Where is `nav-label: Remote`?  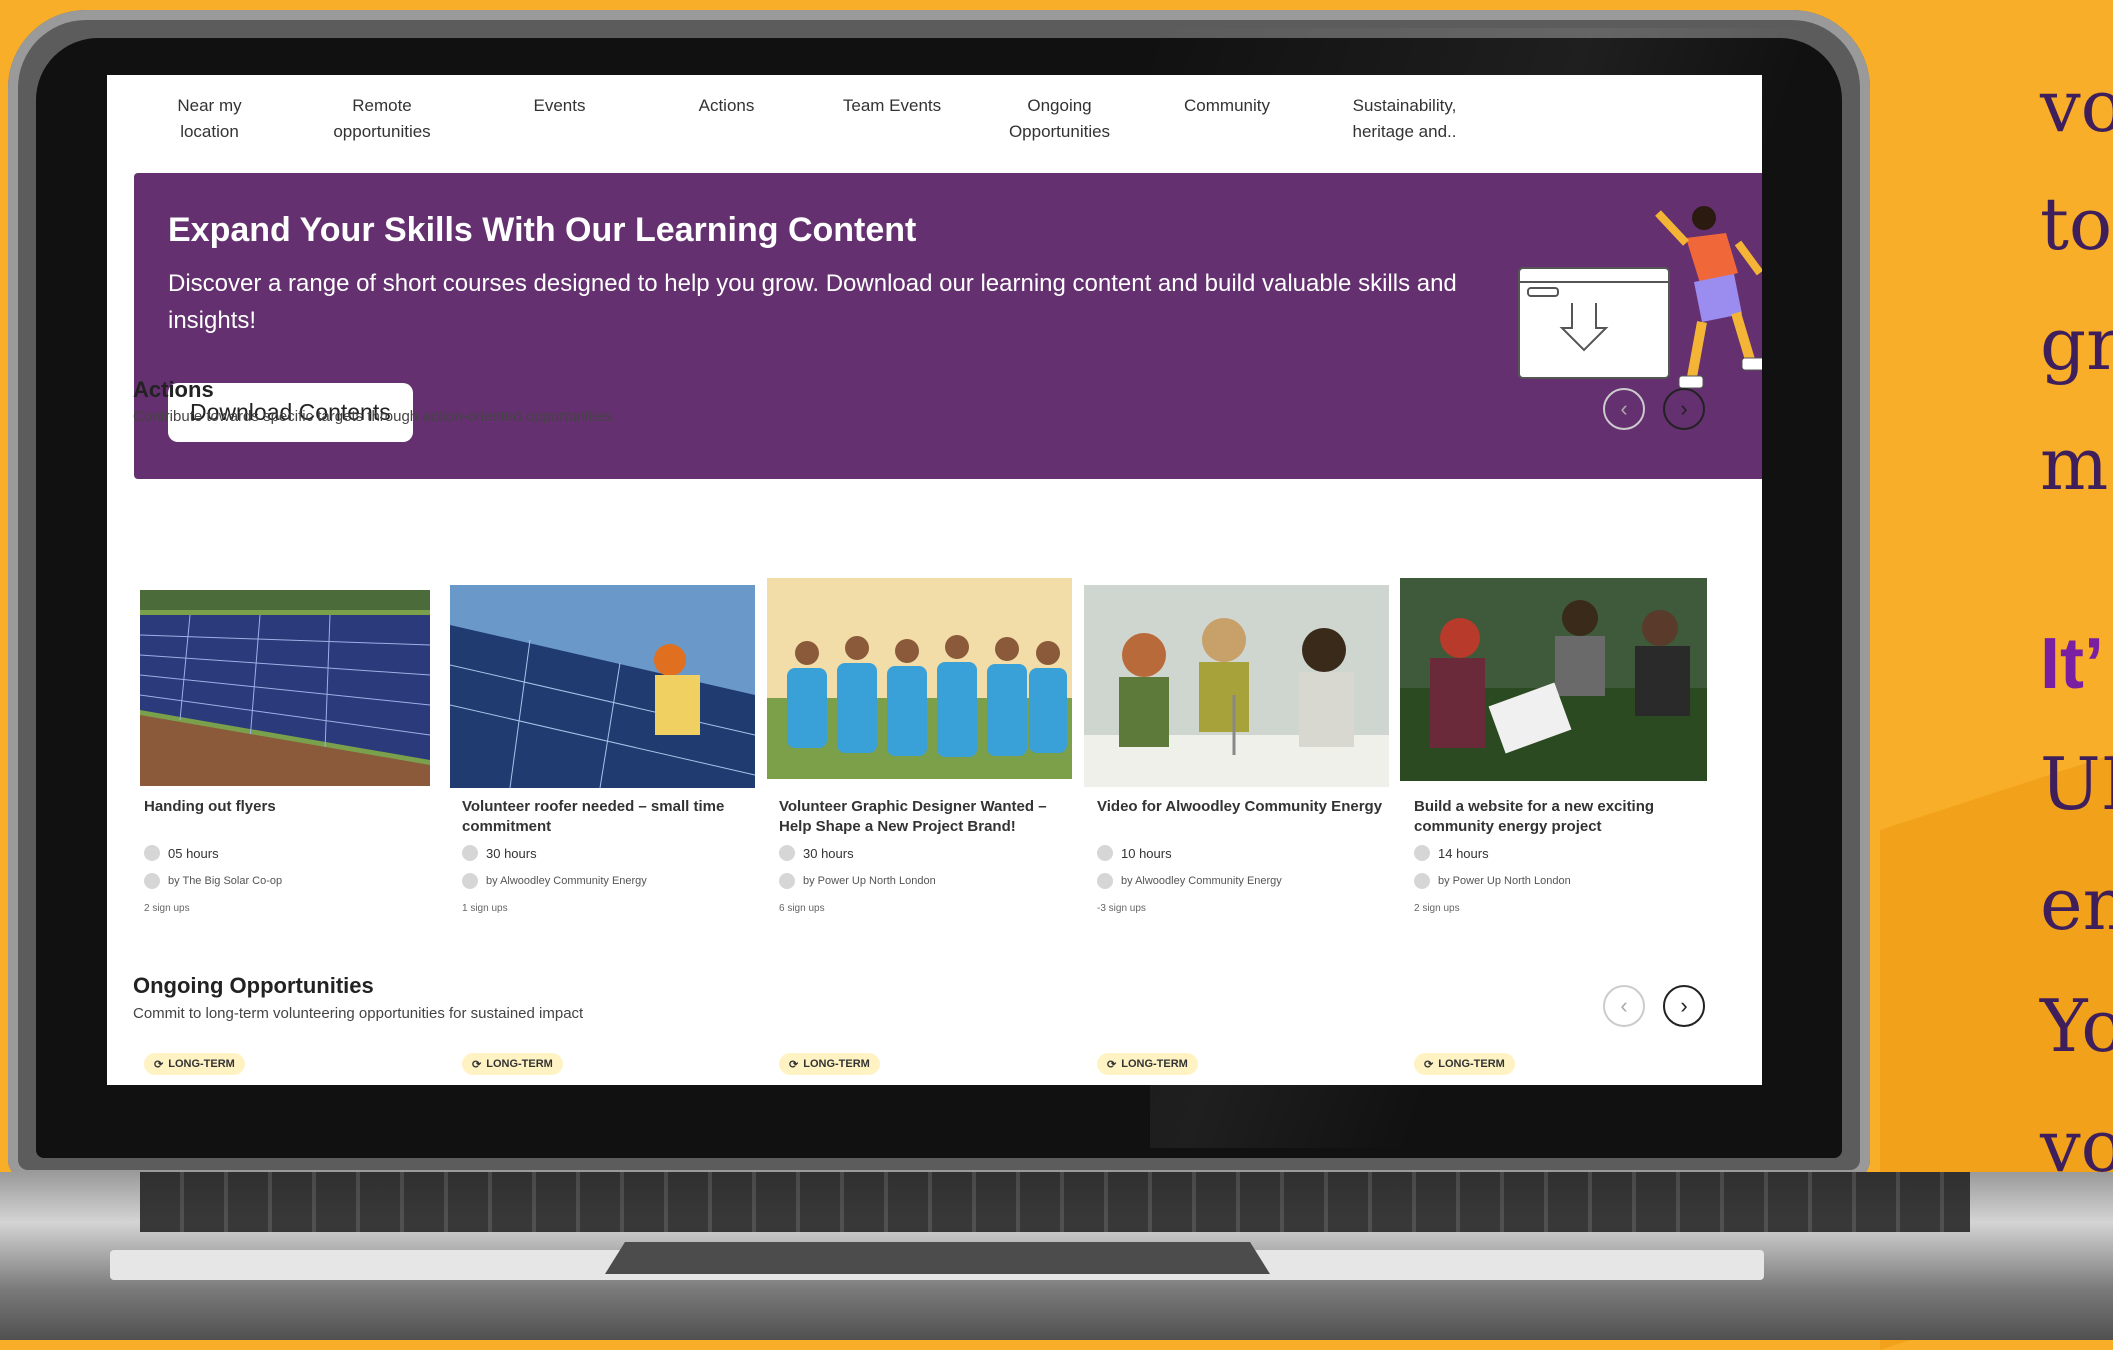 nav-label: Remote is located at coordinates (382, 105).